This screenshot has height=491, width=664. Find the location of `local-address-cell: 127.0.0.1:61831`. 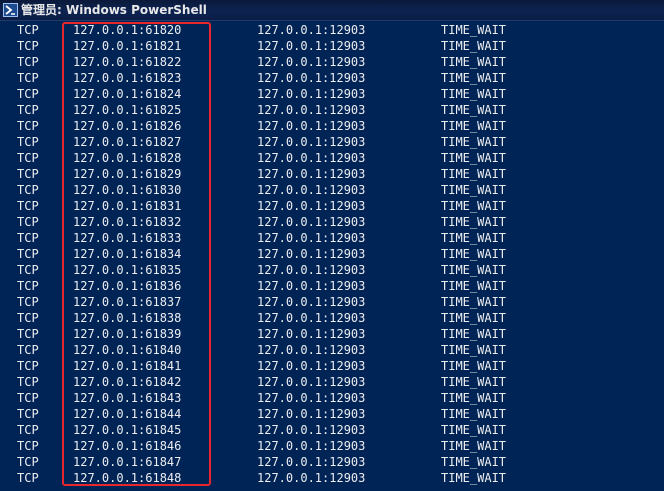

local-address-cell: 127.0.0.1:61831 is located at coordinates (127, 206).